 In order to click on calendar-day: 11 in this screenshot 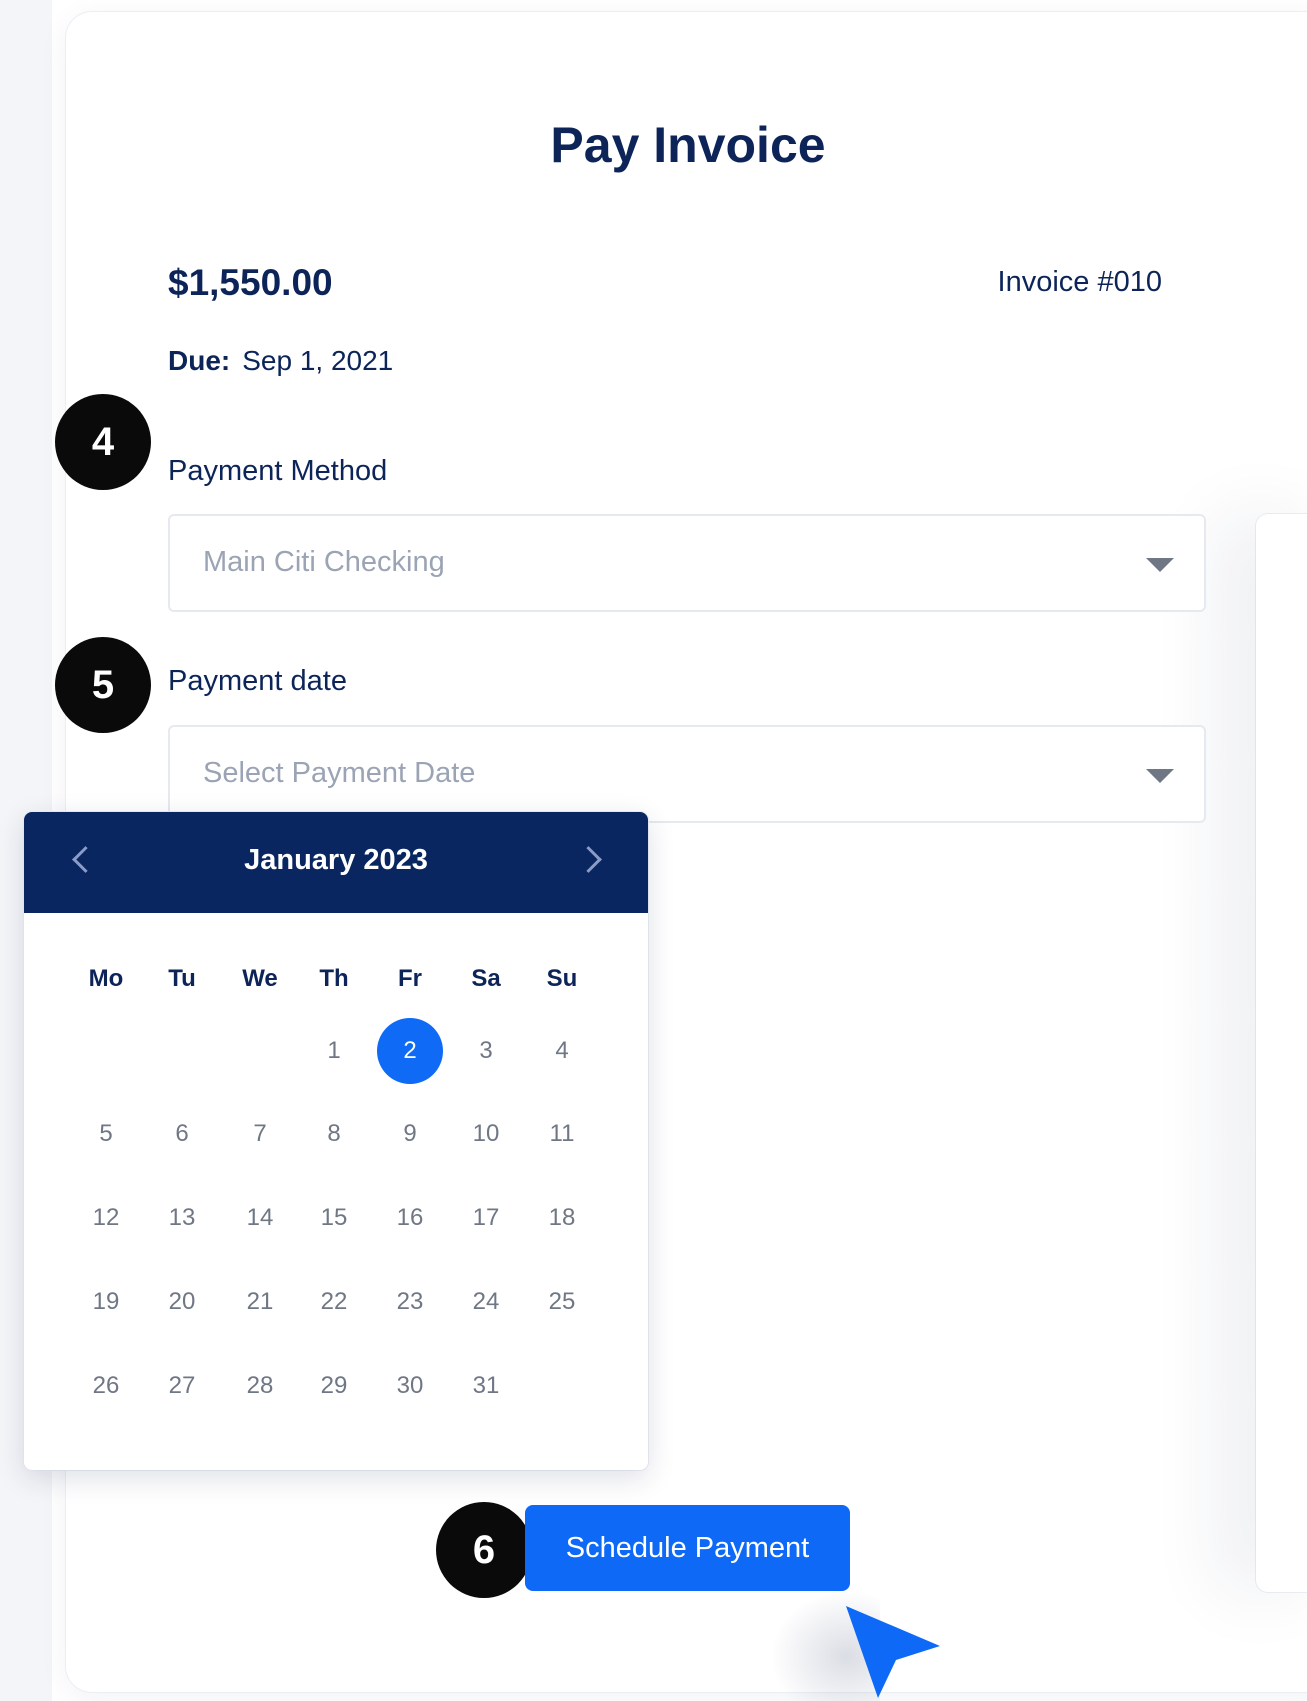, I will do `click(562, 1134)`.